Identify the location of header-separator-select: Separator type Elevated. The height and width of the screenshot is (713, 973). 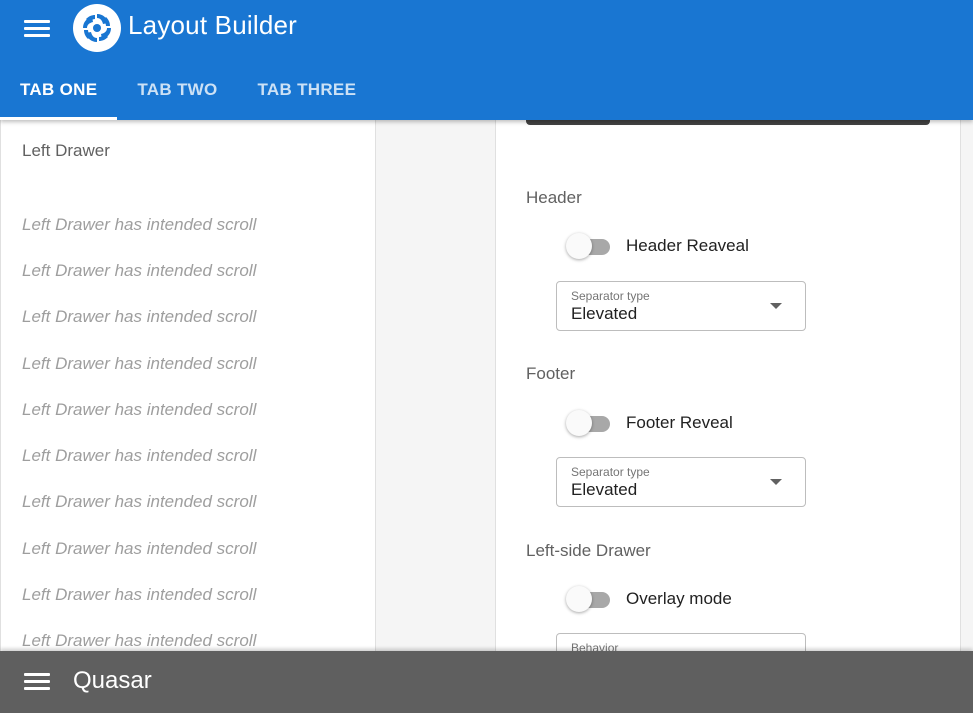
(681, 306).